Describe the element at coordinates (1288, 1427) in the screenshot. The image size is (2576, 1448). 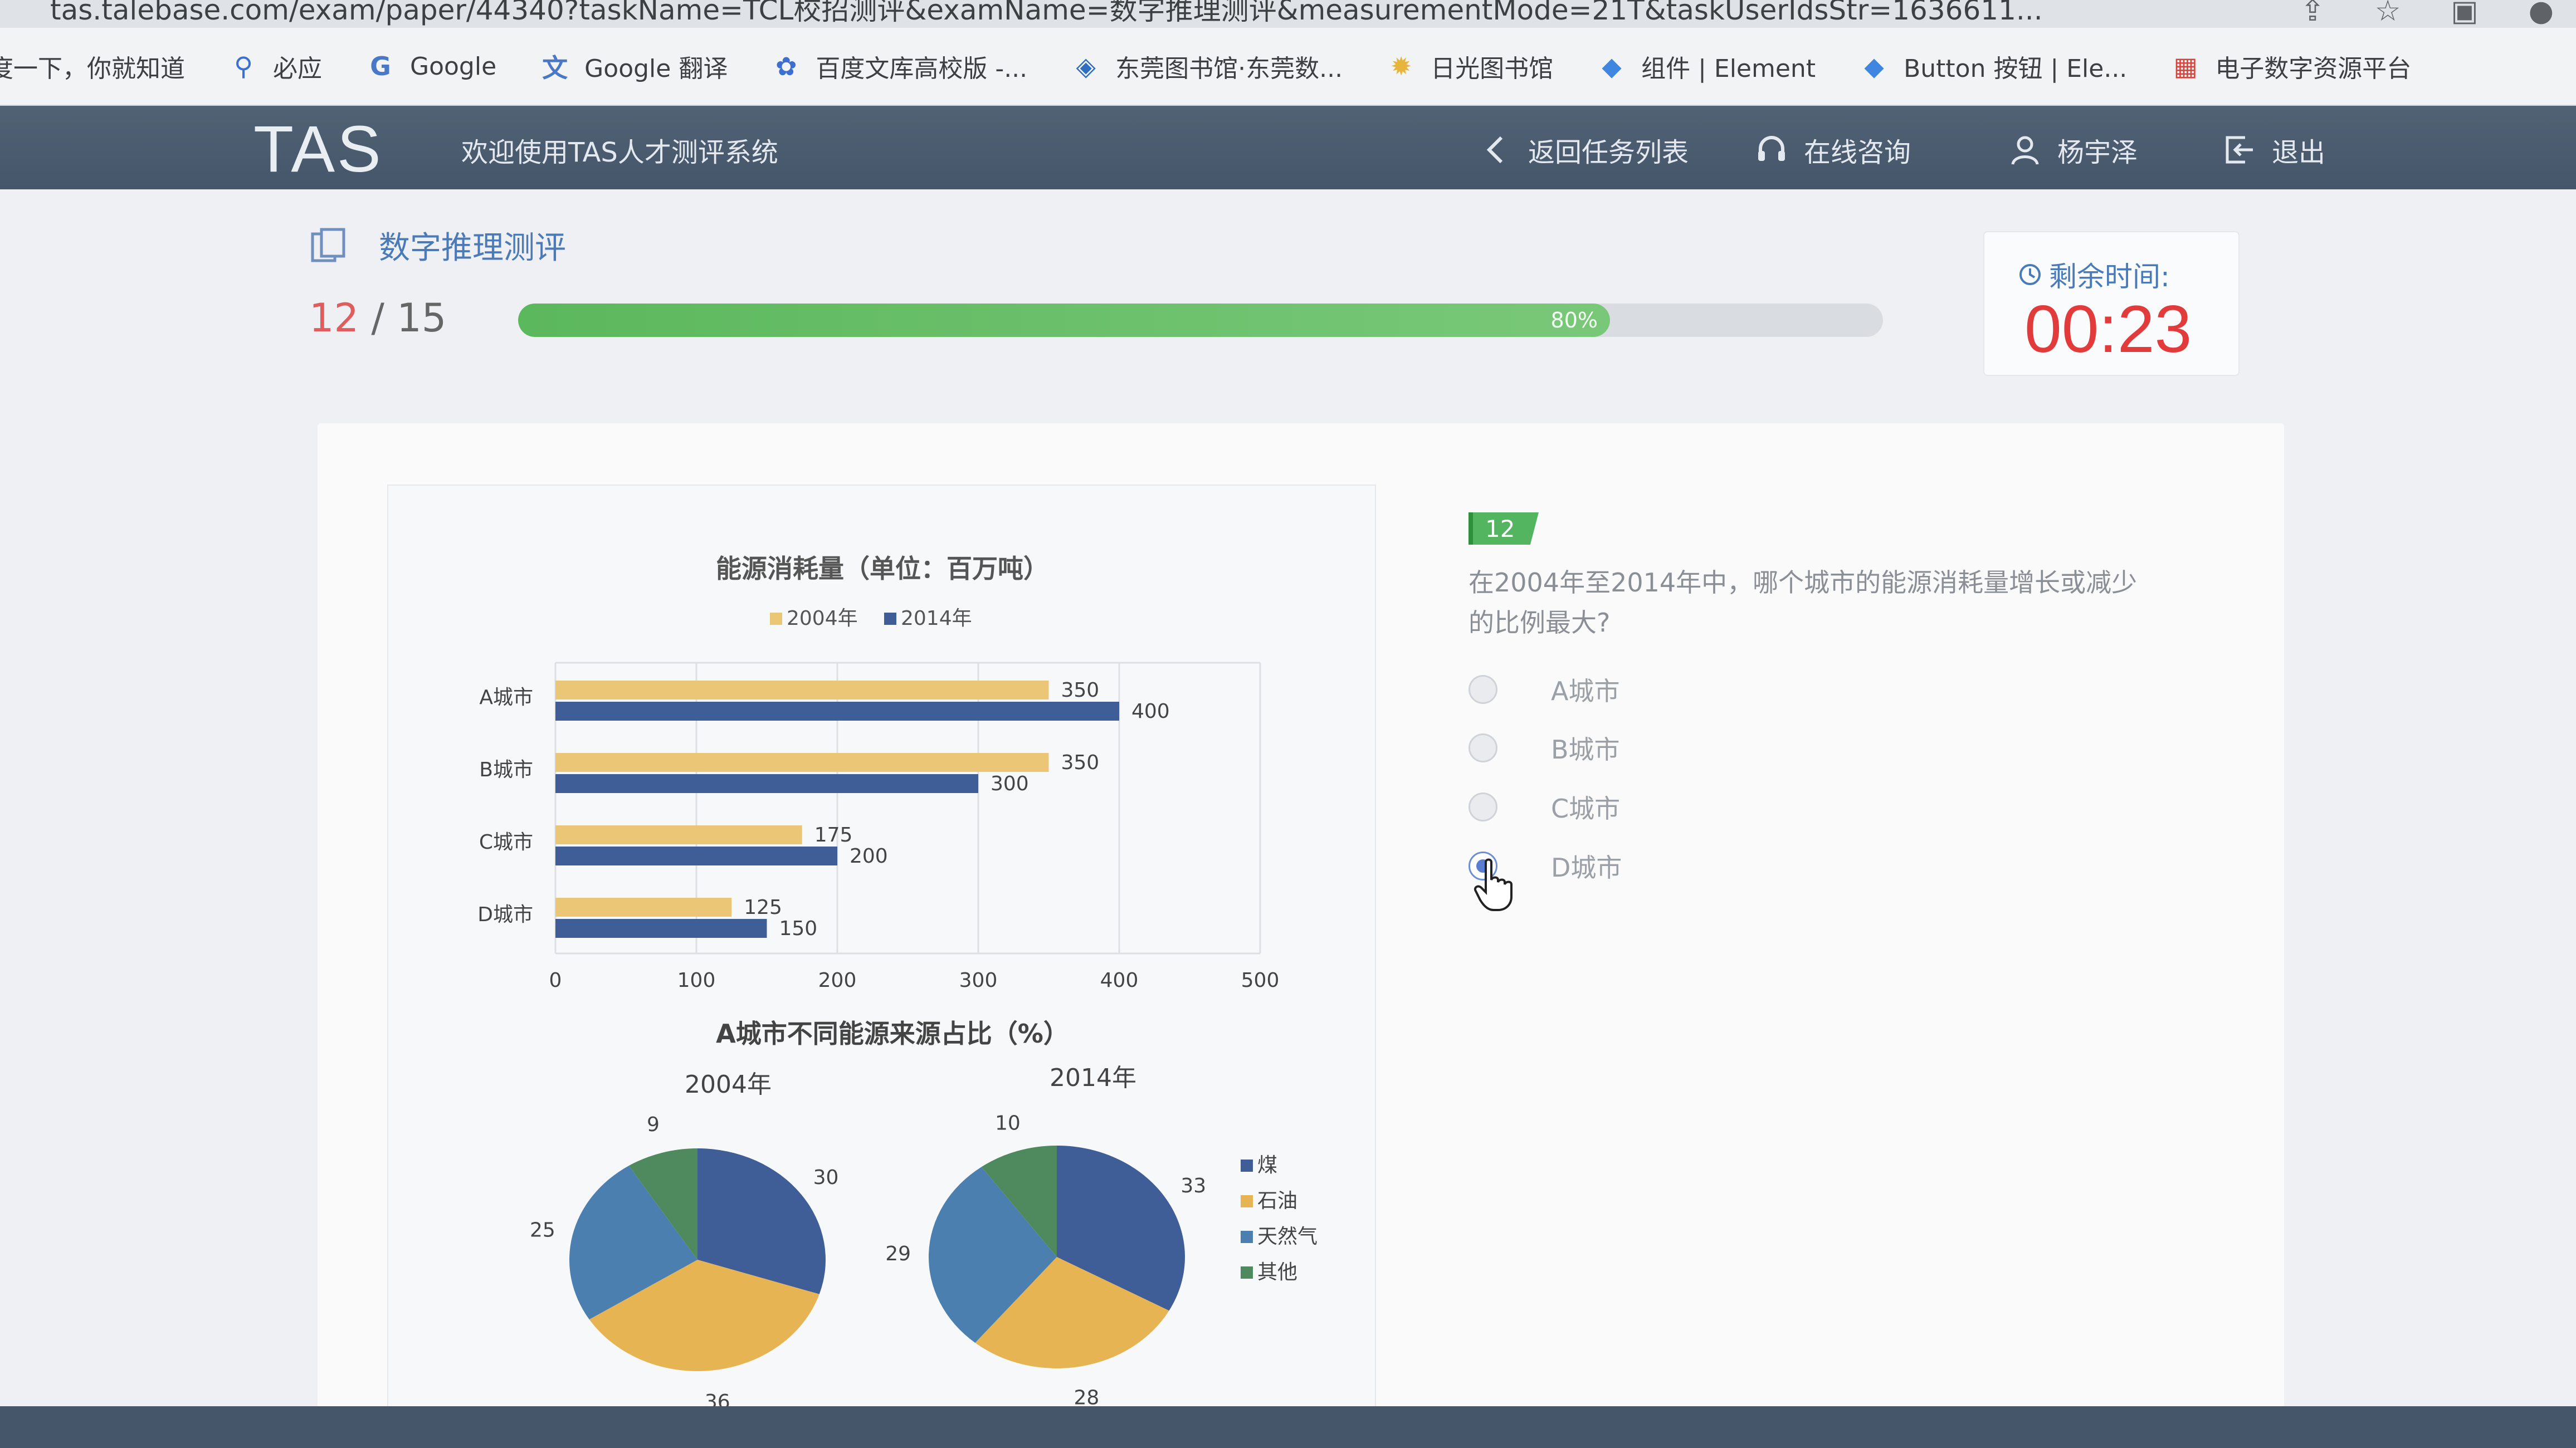
I see `bottom-bar` at that location.